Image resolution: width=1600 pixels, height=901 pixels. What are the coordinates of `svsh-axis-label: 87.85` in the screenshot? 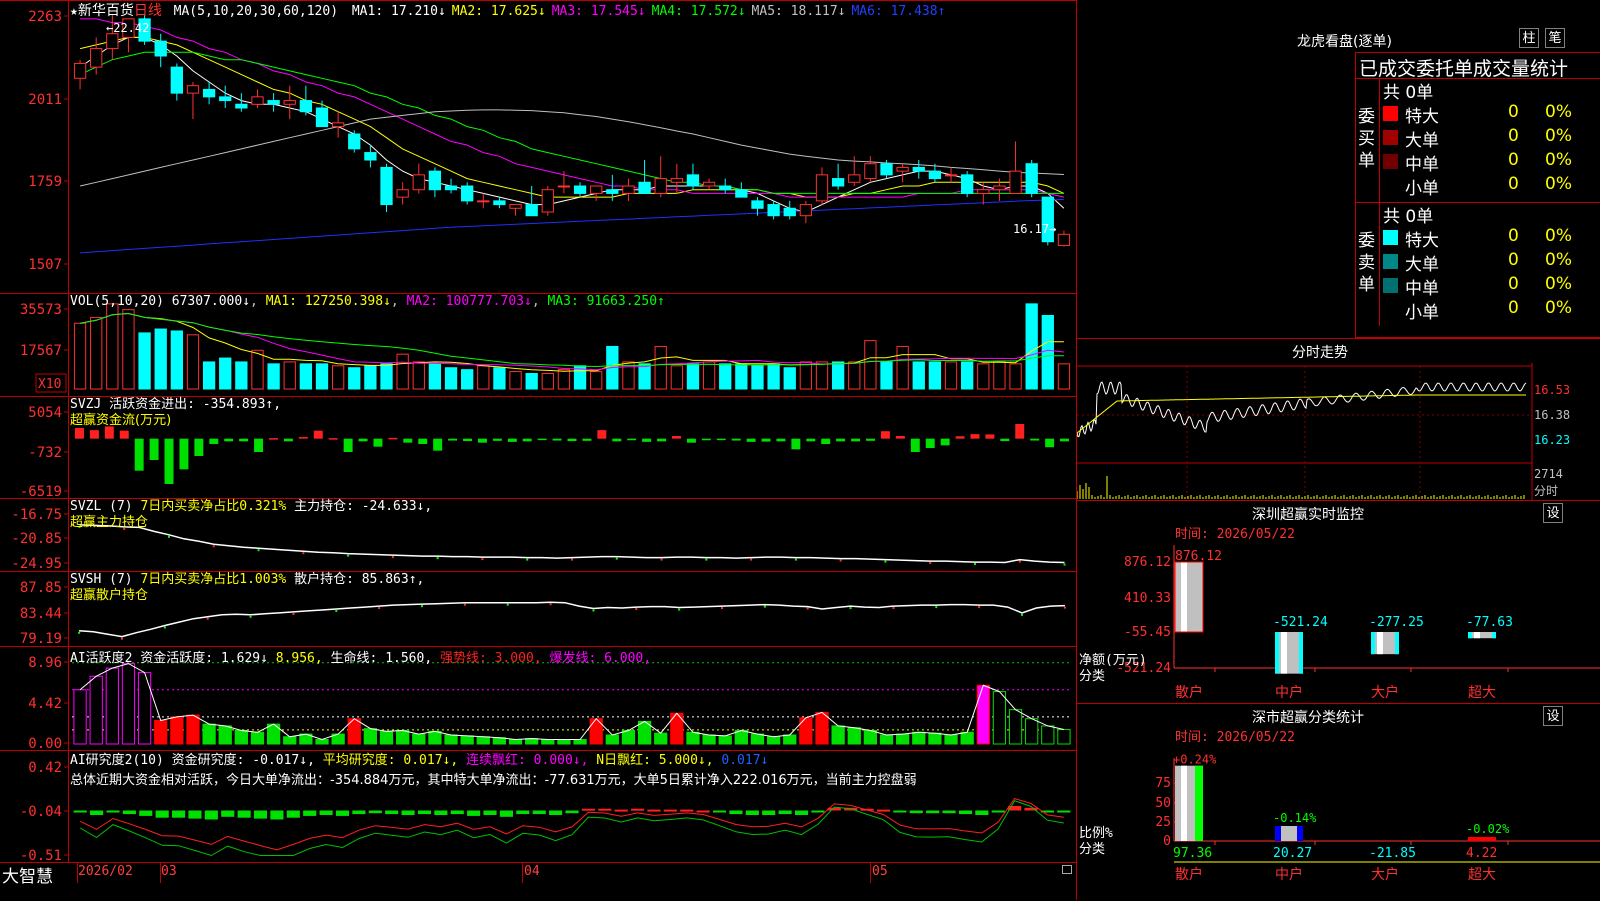 It's located at (41, 588).